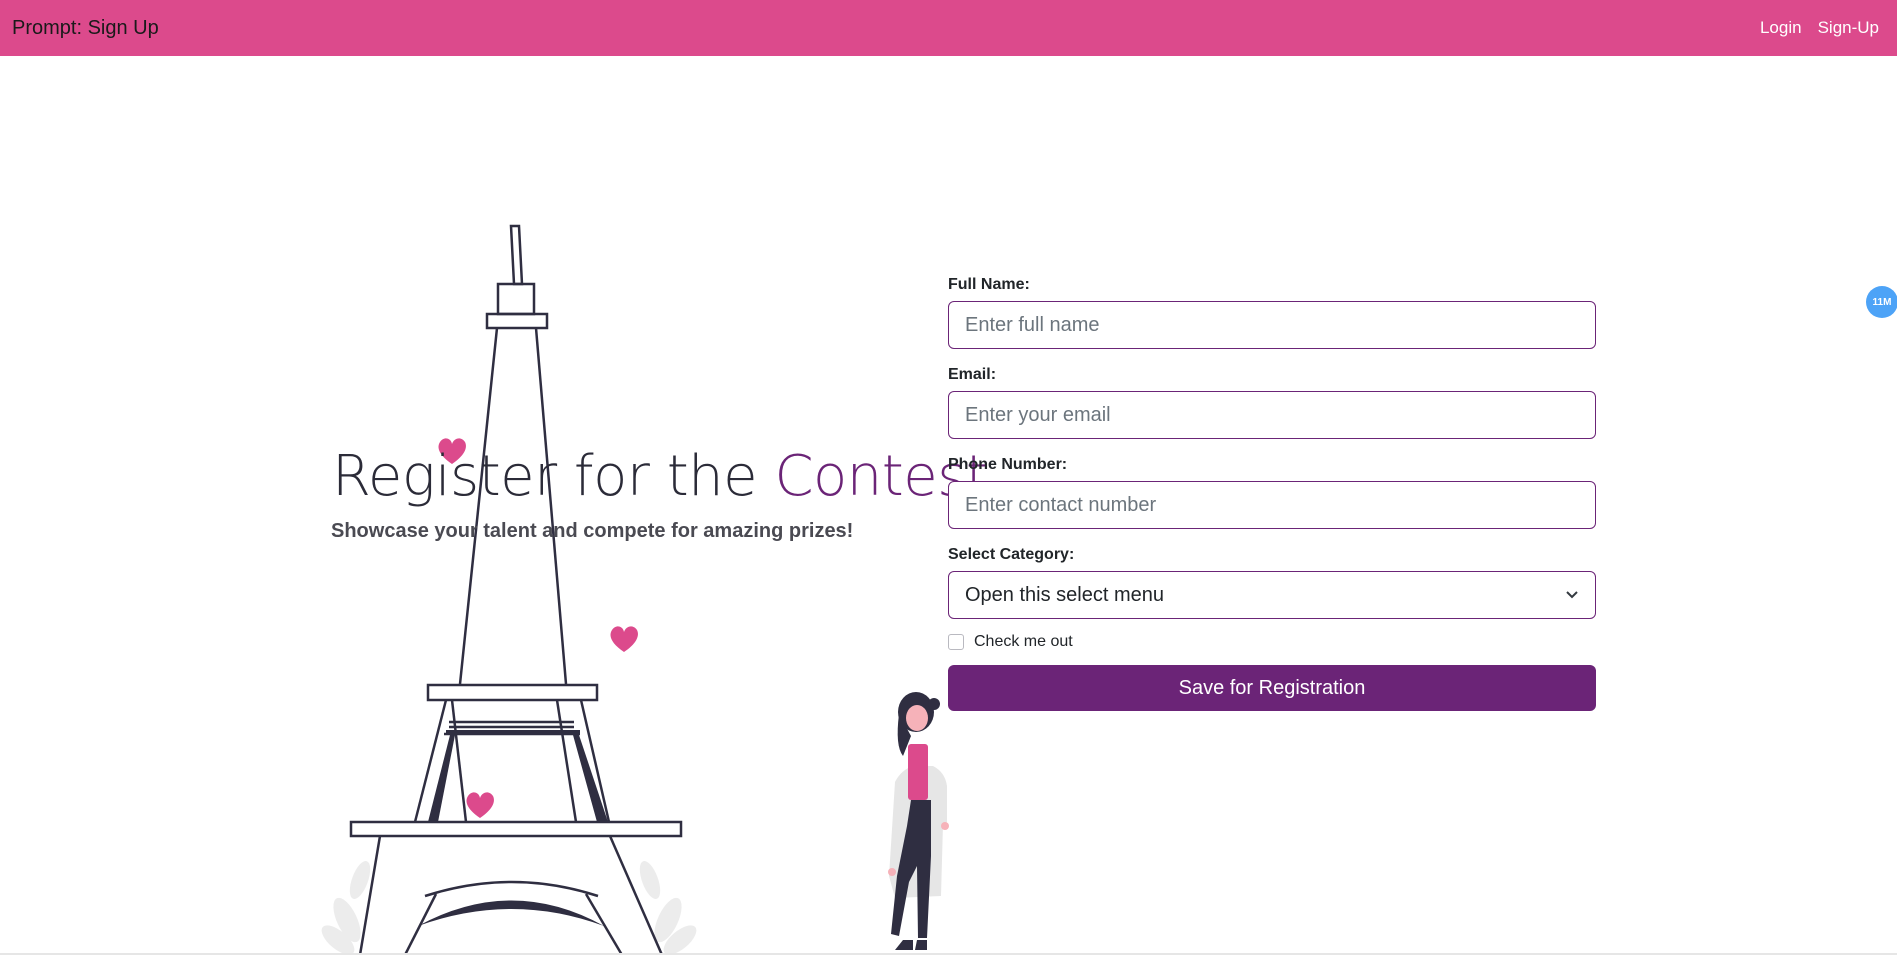 Image resolution: width=1897 pixels, height=955 pixels. What do you see at coordinates (513, 828) in the screenshot?
I see `tower-solid-parts` at bounding box center [513, 828].